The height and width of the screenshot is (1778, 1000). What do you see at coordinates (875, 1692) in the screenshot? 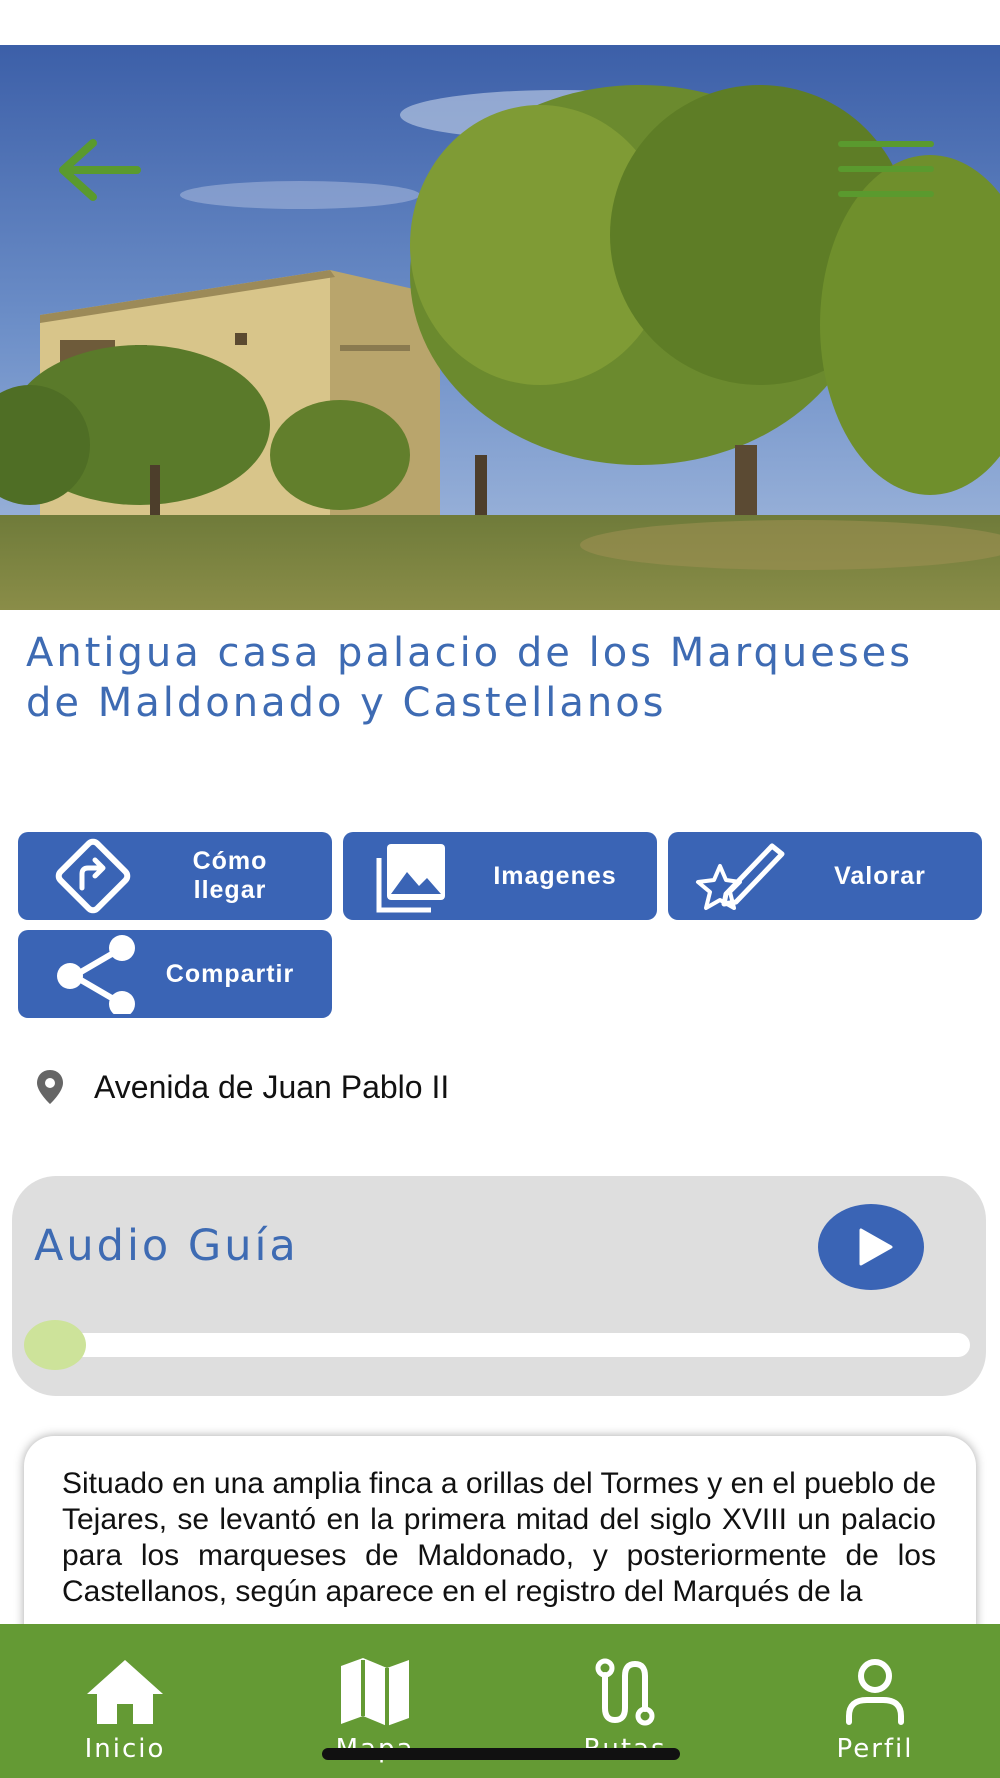
I see `user-icon` at bounding box center [875, 1692].